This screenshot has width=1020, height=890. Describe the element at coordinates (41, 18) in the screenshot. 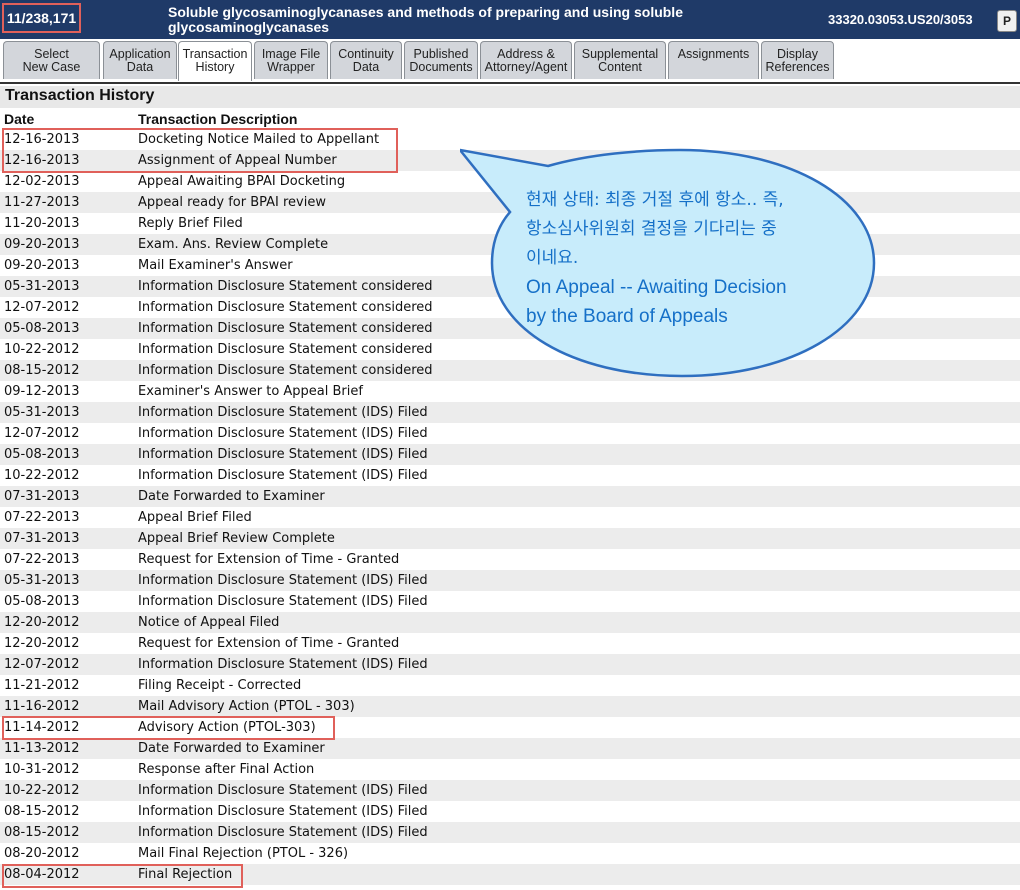

I see `application-number: 11/238,171` at that location.